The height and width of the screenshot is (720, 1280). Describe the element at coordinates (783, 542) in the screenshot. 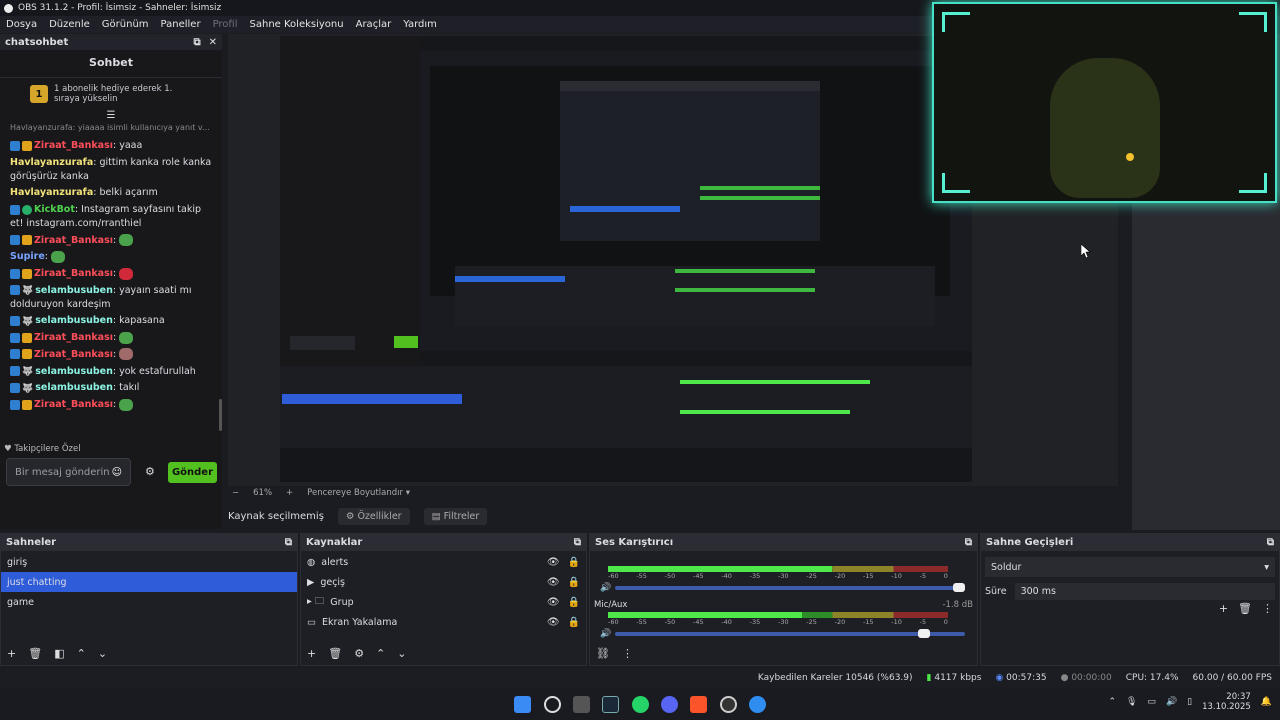

I see `mixer-header: Ses Karıştırıcı ⧉` at that location.